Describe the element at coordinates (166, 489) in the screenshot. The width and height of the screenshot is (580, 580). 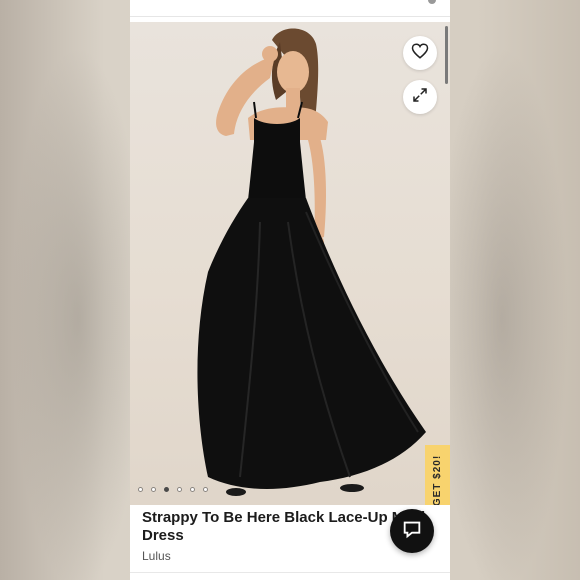
I see `pagination-dot-active` at that location.